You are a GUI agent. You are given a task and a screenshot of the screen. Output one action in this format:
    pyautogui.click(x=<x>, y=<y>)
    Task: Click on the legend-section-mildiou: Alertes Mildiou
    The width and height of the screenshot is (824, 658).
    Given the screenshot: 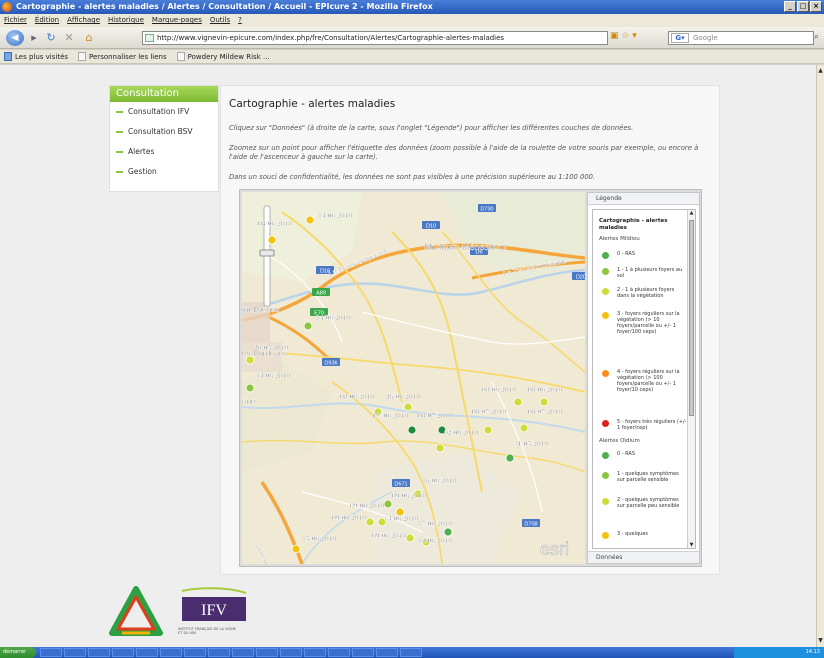 What is the action you would take?
    pyautogui.click(x=619, y=239)
    